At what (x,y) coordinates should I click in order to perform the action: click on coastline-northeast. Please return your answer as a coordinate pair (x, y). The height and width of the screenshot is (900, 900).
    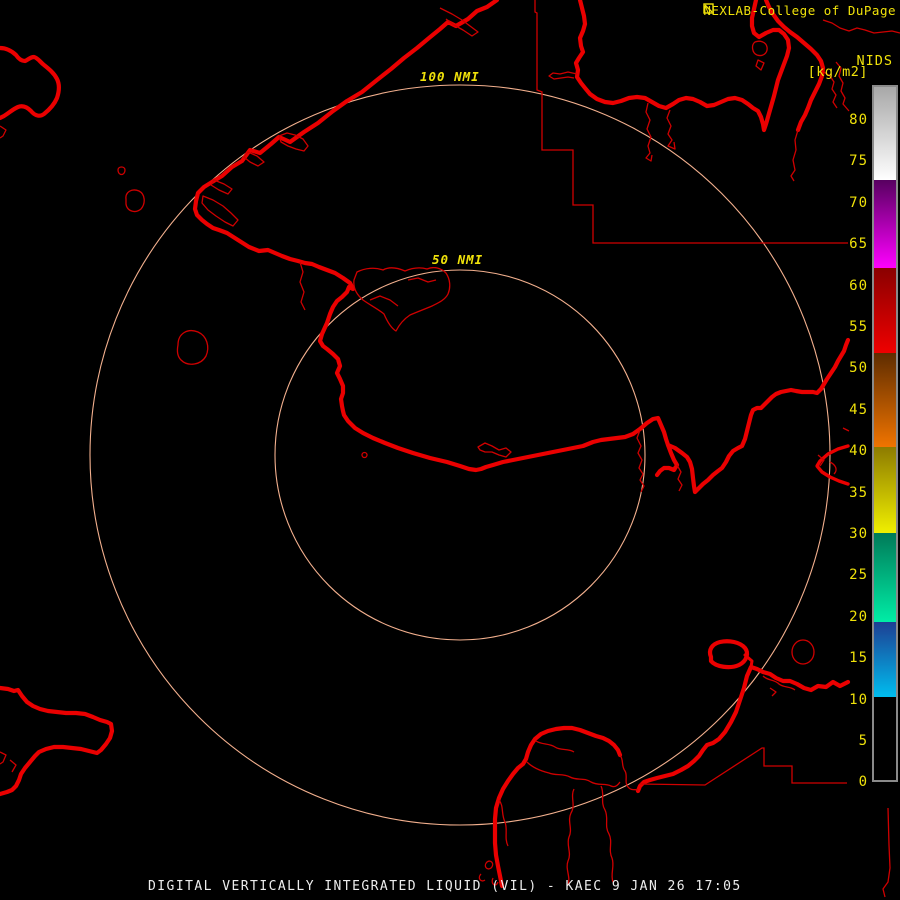
    Looking at the image, I should click on (682, 66).